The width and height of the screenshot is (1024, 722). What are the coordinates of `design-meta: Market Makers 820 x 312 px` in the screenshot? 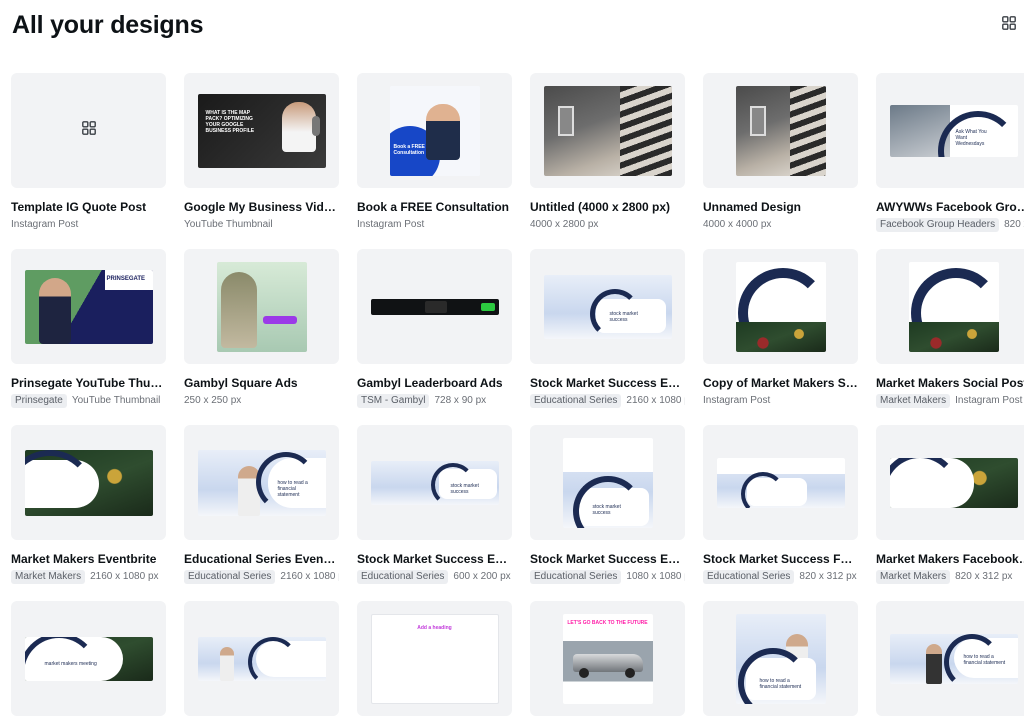 It's located at (950, 577).